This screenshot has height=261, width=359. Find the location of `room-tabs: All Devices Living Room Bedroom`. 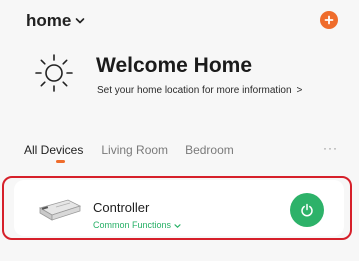

room-tabs: All Devices Living Room Bedroom is located at coordinates (129, 150).